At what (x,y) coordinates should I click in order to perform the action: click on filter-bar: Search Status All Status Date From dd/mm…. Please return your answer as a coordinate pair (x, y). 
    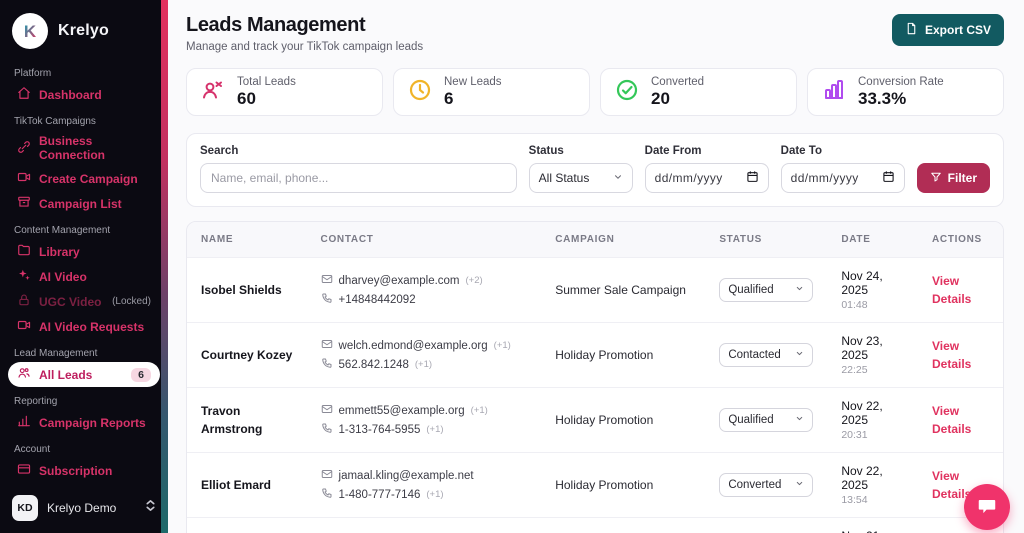
    Looking at the image, I should click on (595, 170).